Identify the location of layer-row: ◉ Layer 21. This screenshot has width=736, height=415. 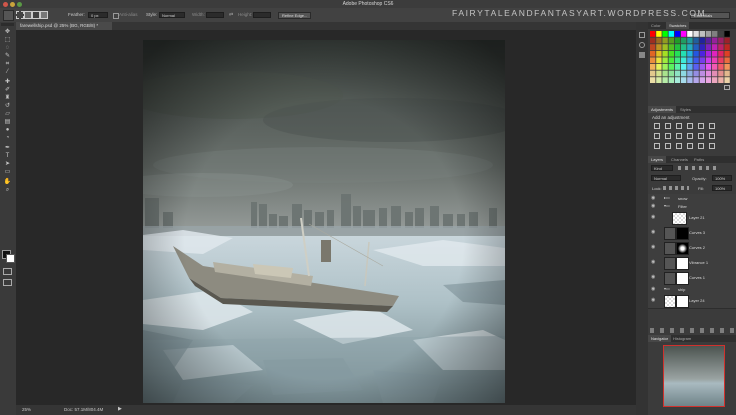
(692, 218).